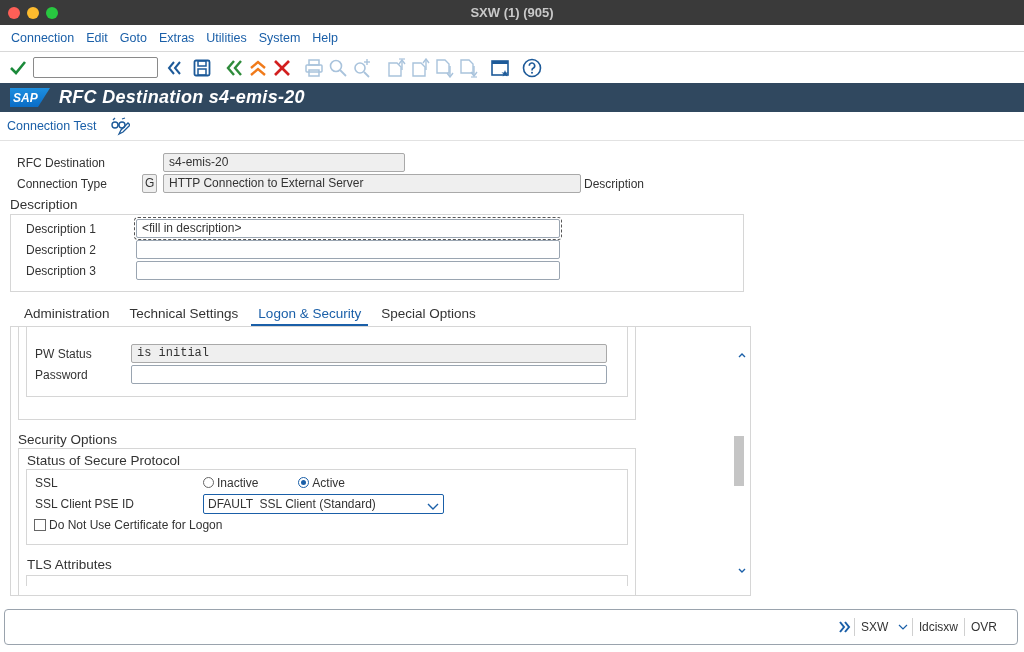 This screenshot has height=652, width=1024. Describe the element at coordinates (231, 482) in the screenshot. I see `radio-button: Inactive` at that location.